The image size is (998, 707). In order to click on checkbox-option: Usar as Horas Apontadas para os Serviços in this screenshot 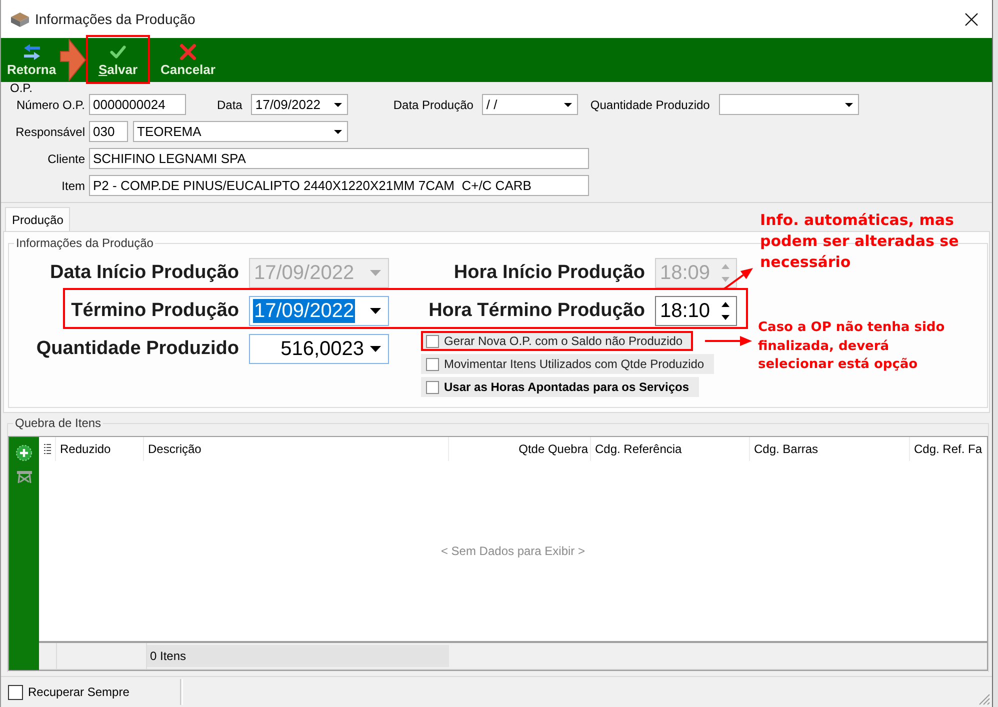, I will do `click(560, 387)`.